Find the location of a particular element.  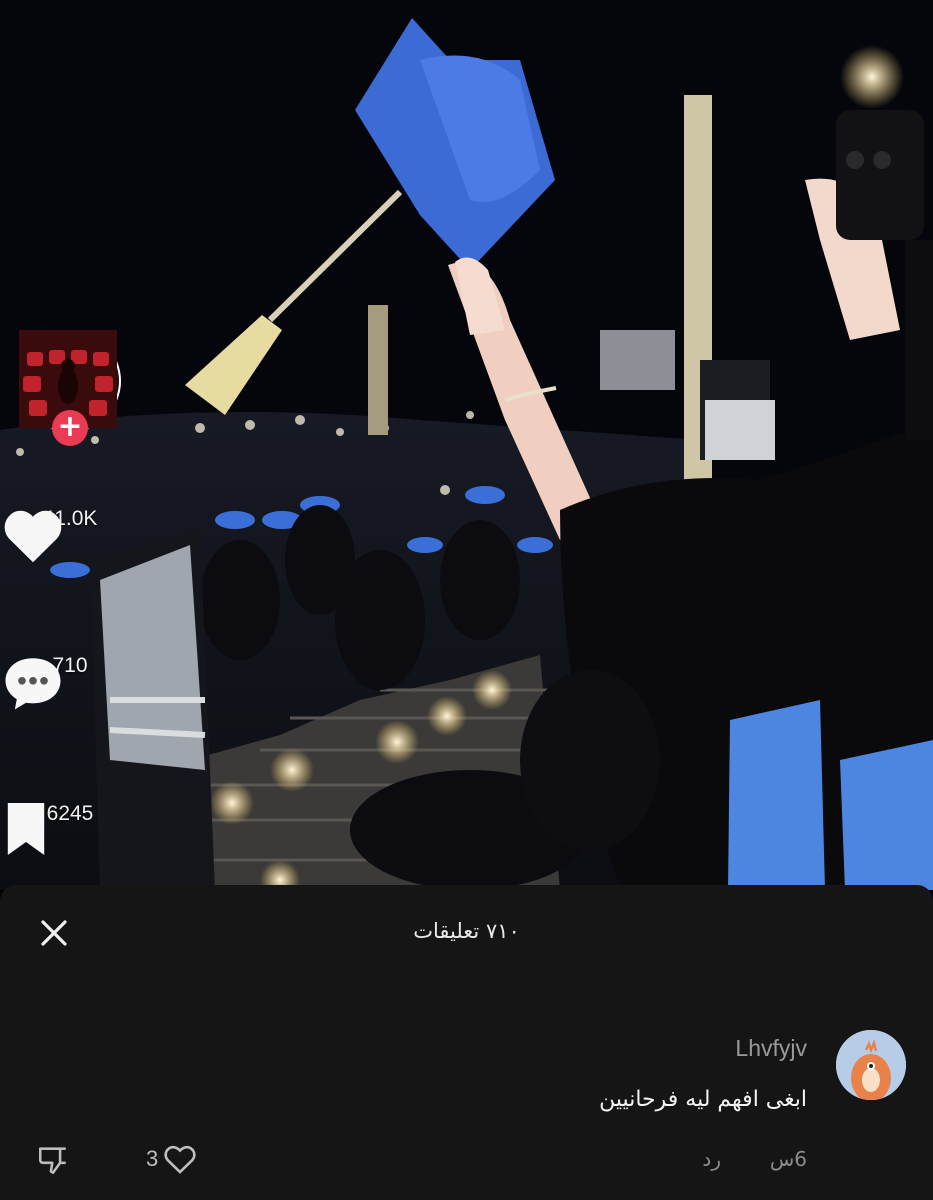

bookmark-icon is located at coordinates (26, 829).